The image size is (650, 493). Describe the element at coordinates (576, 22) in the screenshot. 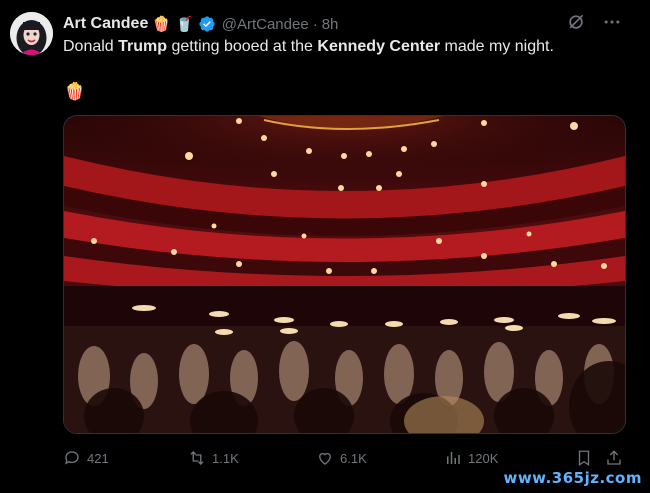

I see `grok-icon` at that location.